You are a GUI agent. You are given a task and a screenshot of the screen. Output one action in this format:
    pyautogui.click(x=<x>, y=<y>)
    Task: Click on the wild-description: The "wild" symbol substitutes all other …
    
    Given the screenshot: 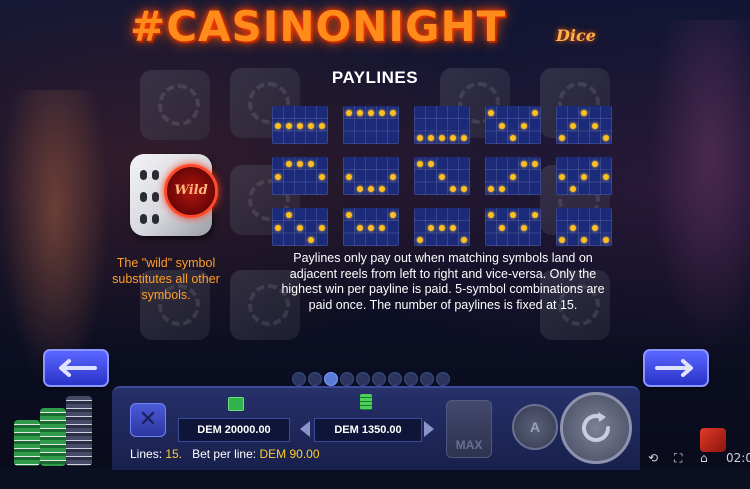 What is the action you would take?
    pyautogui.click(x=166, y=279)
    